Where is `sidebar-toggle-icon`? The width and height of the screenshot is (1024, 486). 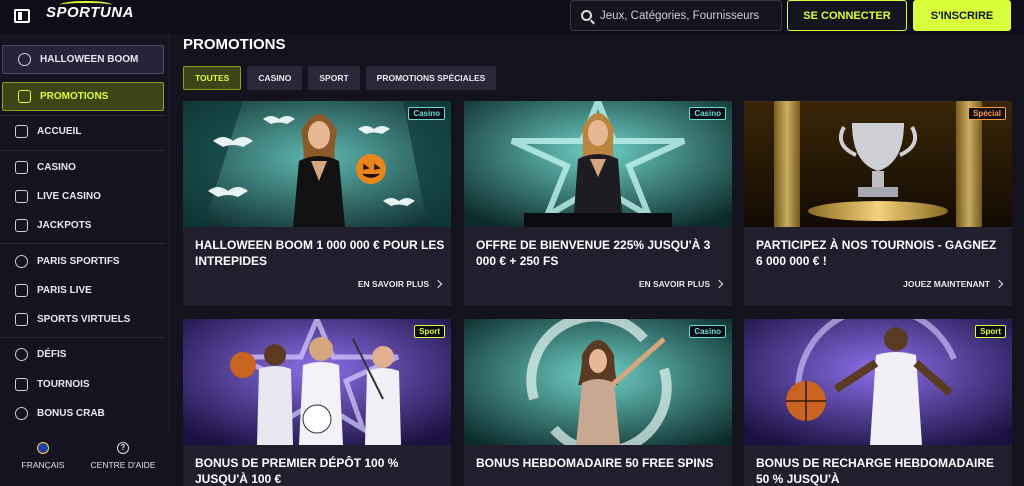 sidebar-toggle-icon is located at coordinates (22, 16).